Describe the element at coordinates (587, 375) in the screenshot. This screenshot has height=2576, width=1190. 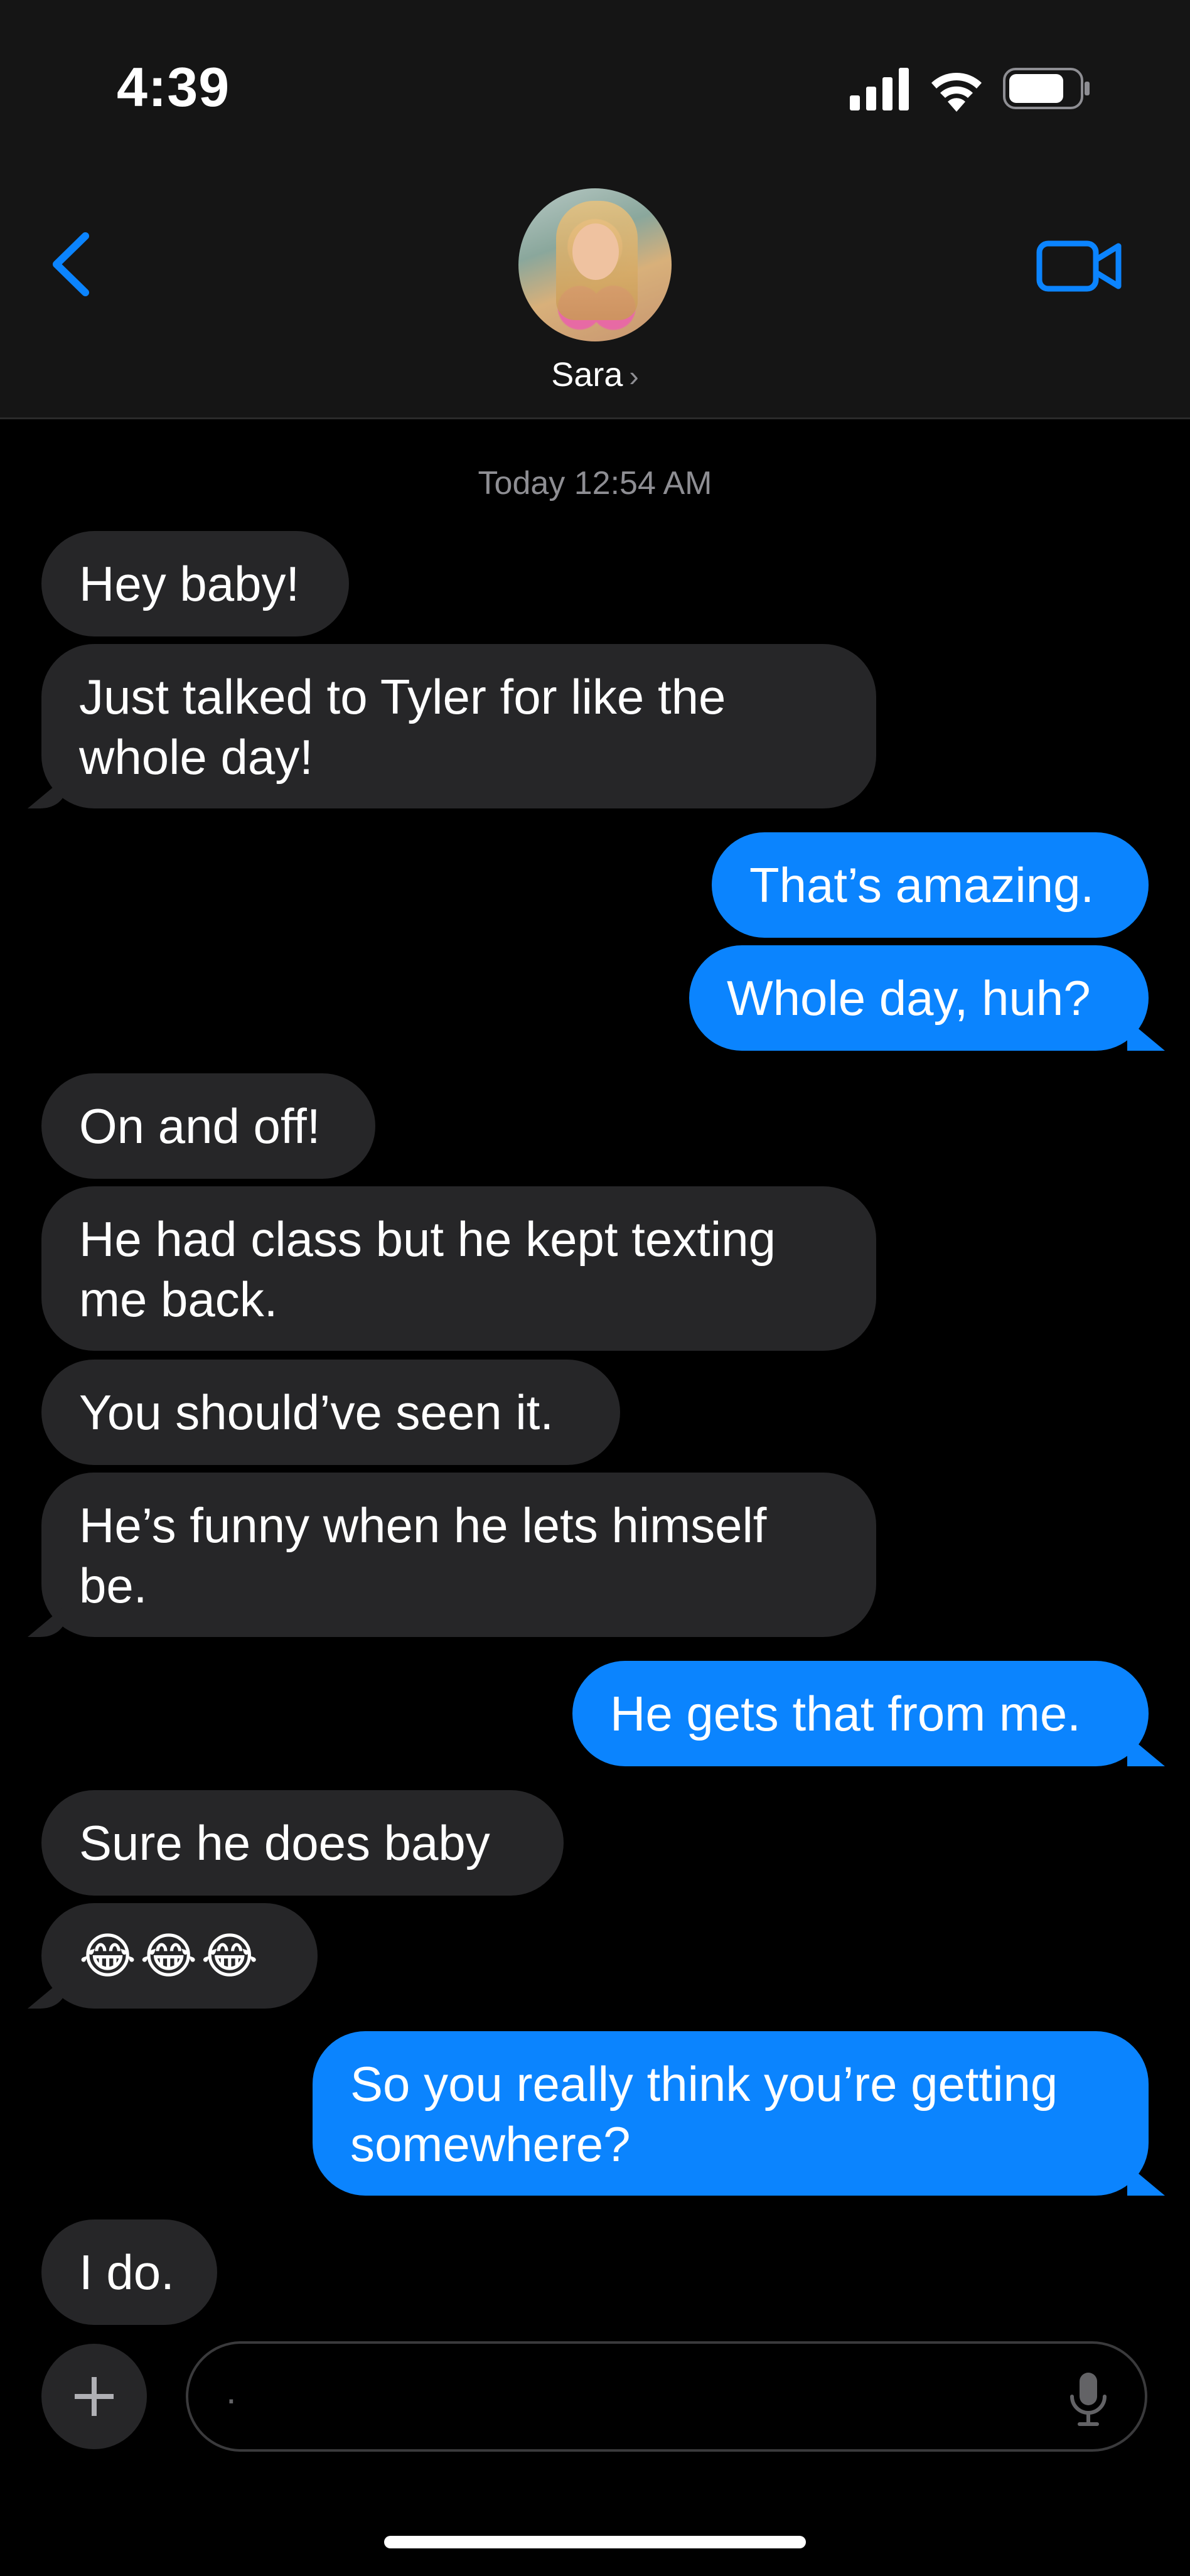
I see `contact-name-label: Sara` at that location.